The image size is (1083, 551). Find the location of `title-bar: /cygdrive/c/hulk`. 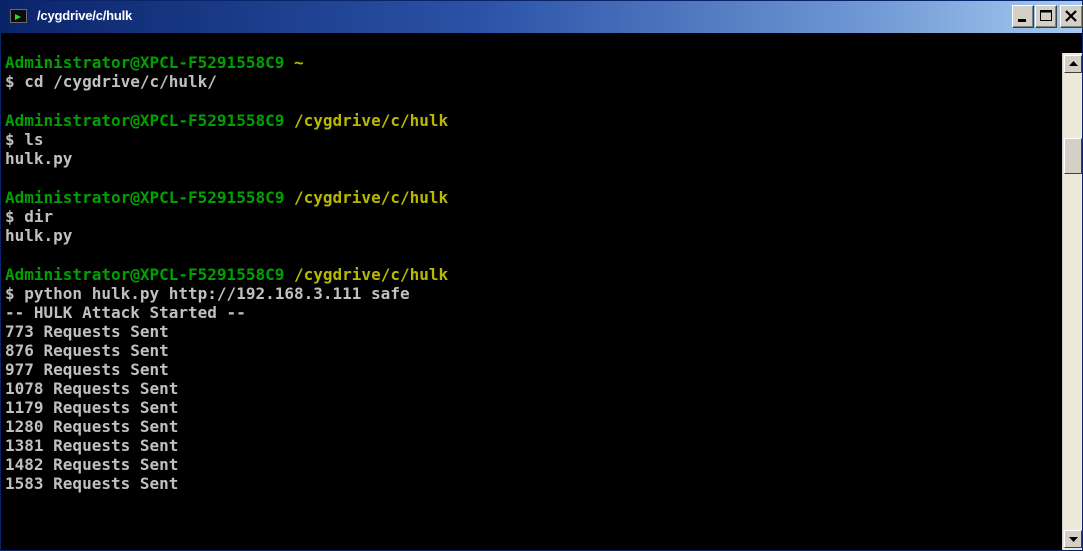

title-bar: /cygdrive/c/hulk is located at coordinates (542, 17).